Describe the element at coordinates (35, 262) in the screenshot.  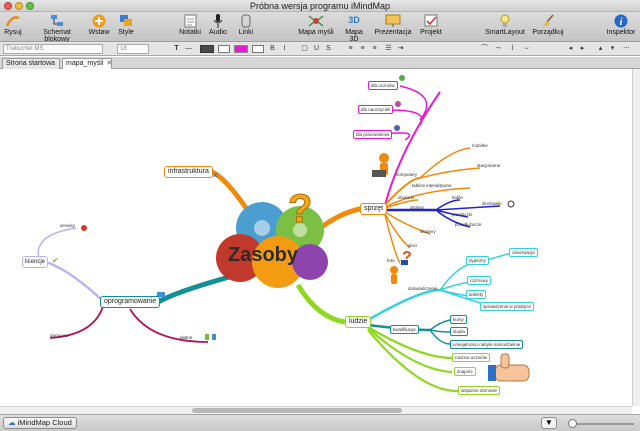
I see `node-licencje: licencje` at that location.